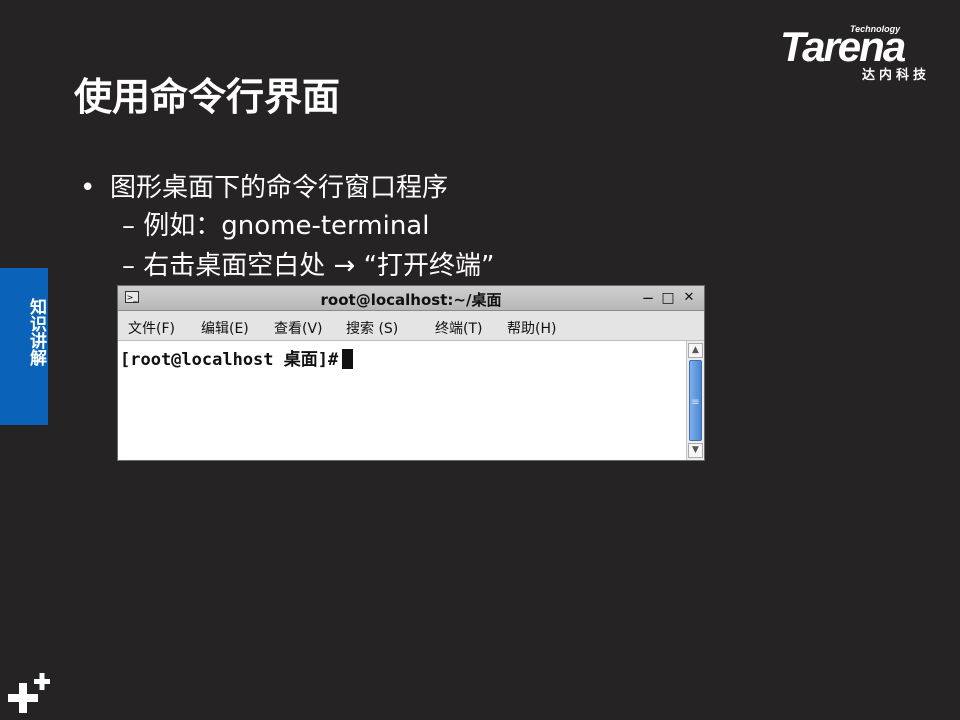 This screenshot has width=960, height=720. I want to click on scroll-down-arrow-icon: ▼, so click(695, 450).